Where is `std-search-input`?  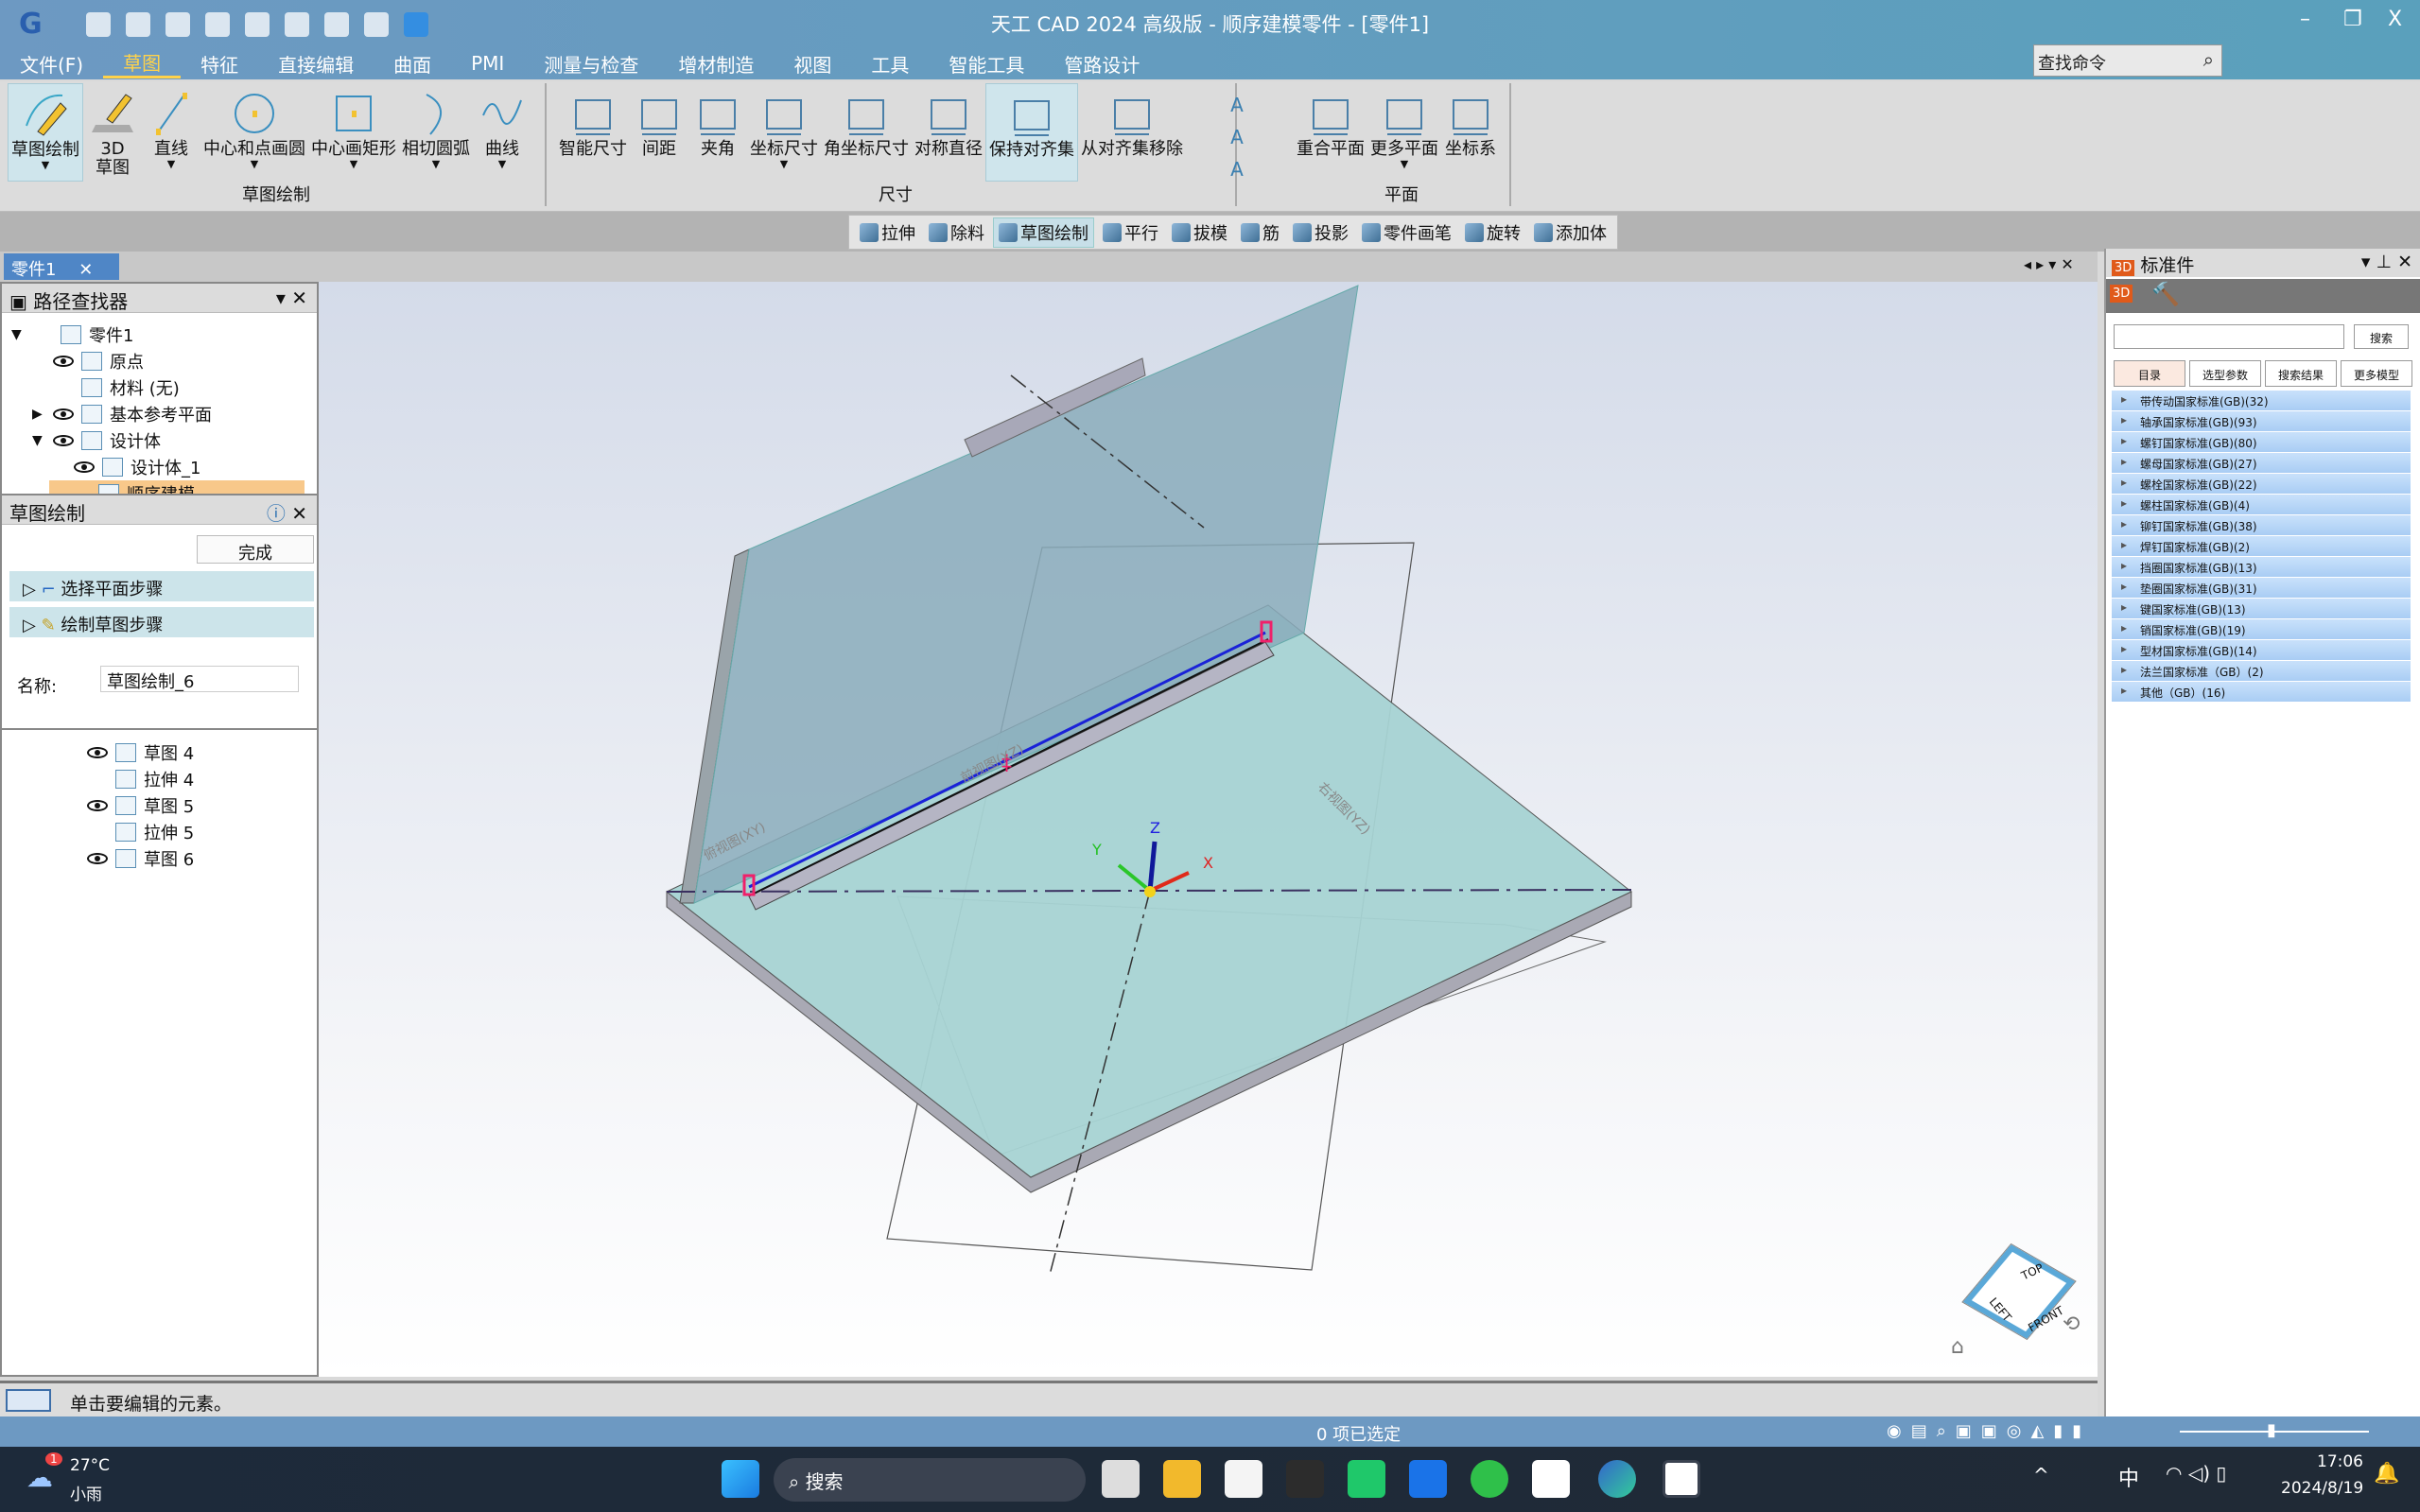
std-search-input is located at coordinates (2229, 336).